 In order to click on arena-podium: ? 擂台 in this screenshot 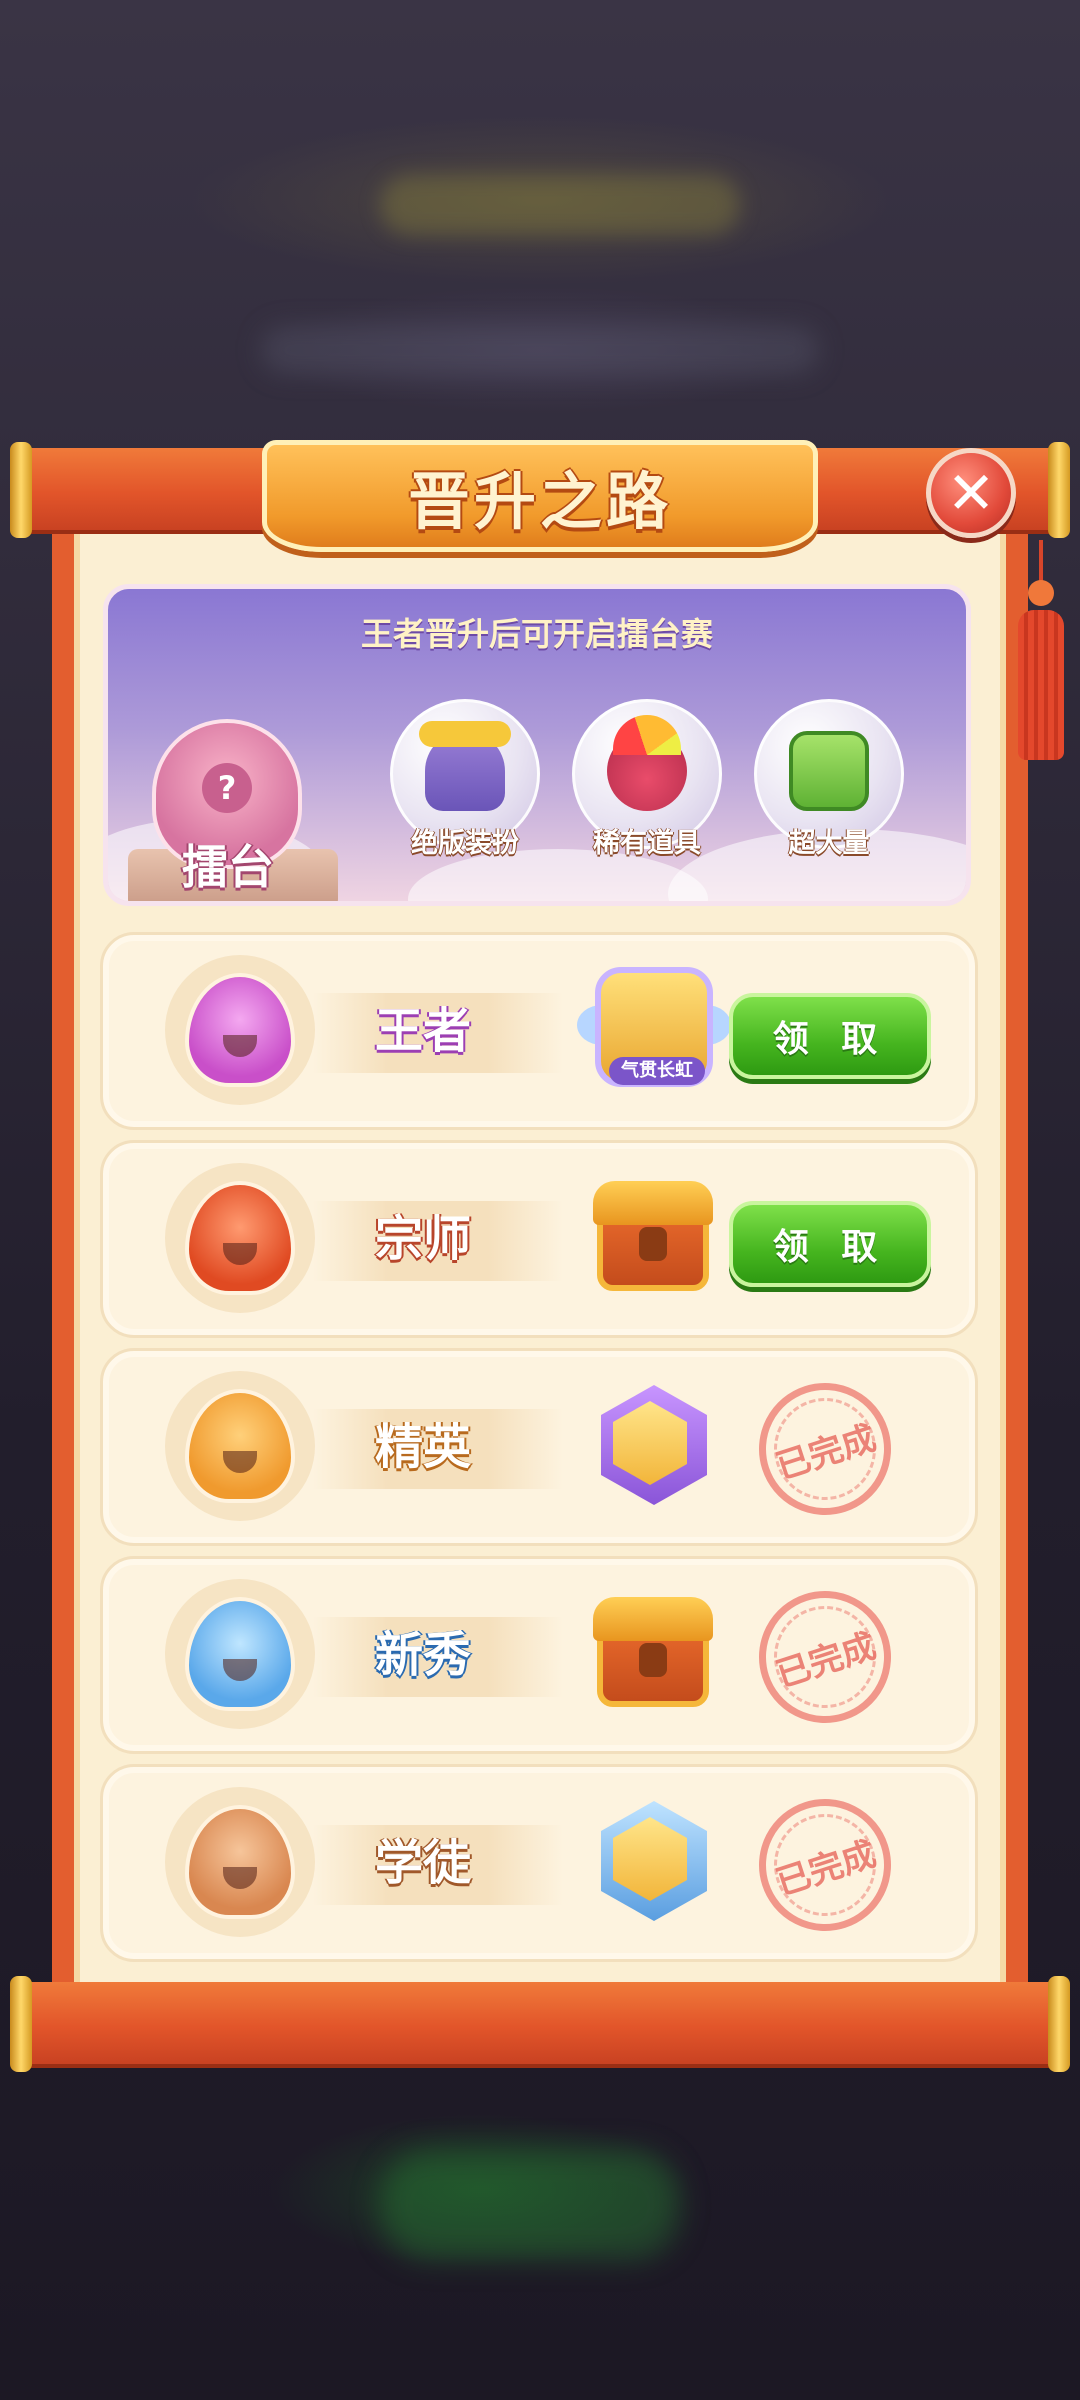, I will do `click(233, 810)`.